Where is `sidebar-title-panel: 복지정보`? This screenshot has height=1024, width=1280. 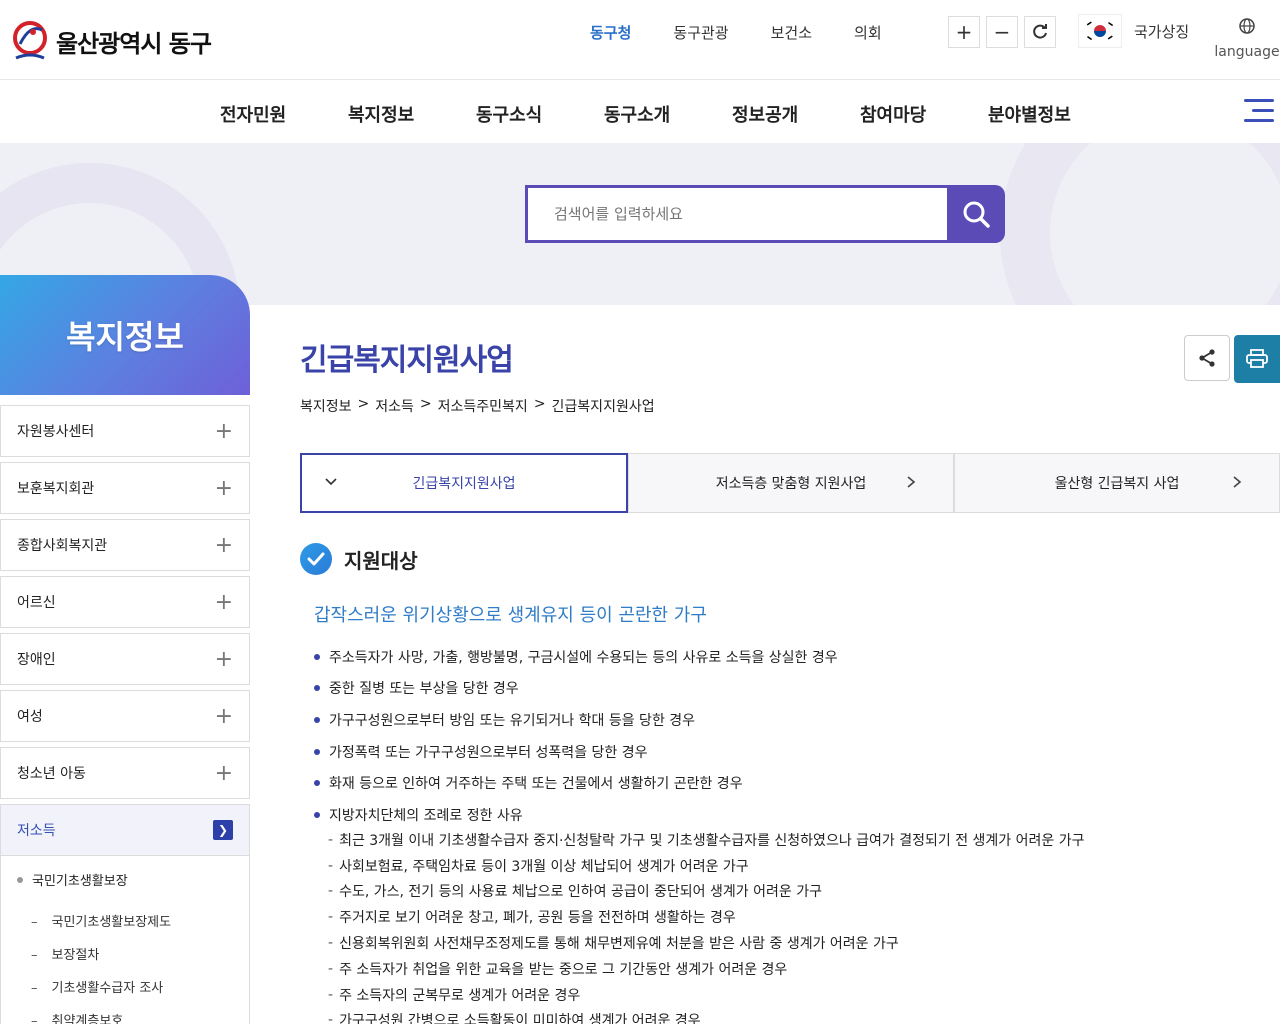 sidebar-title-panel: 복지정보 is located at coordinates (125, 335).